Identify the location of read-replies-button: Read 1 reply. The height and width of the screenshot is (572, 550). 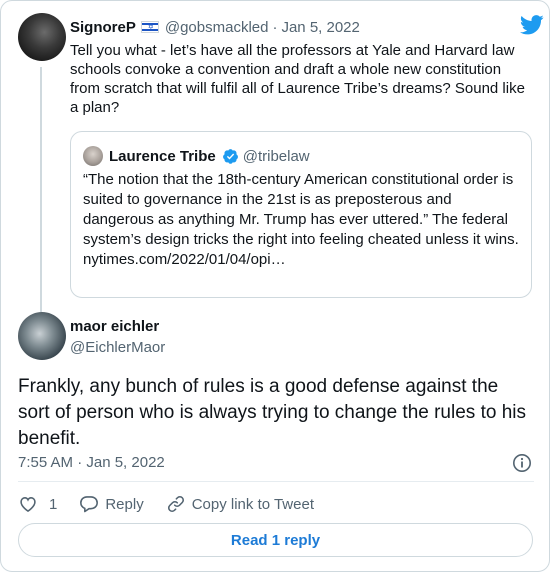
(275, 540).